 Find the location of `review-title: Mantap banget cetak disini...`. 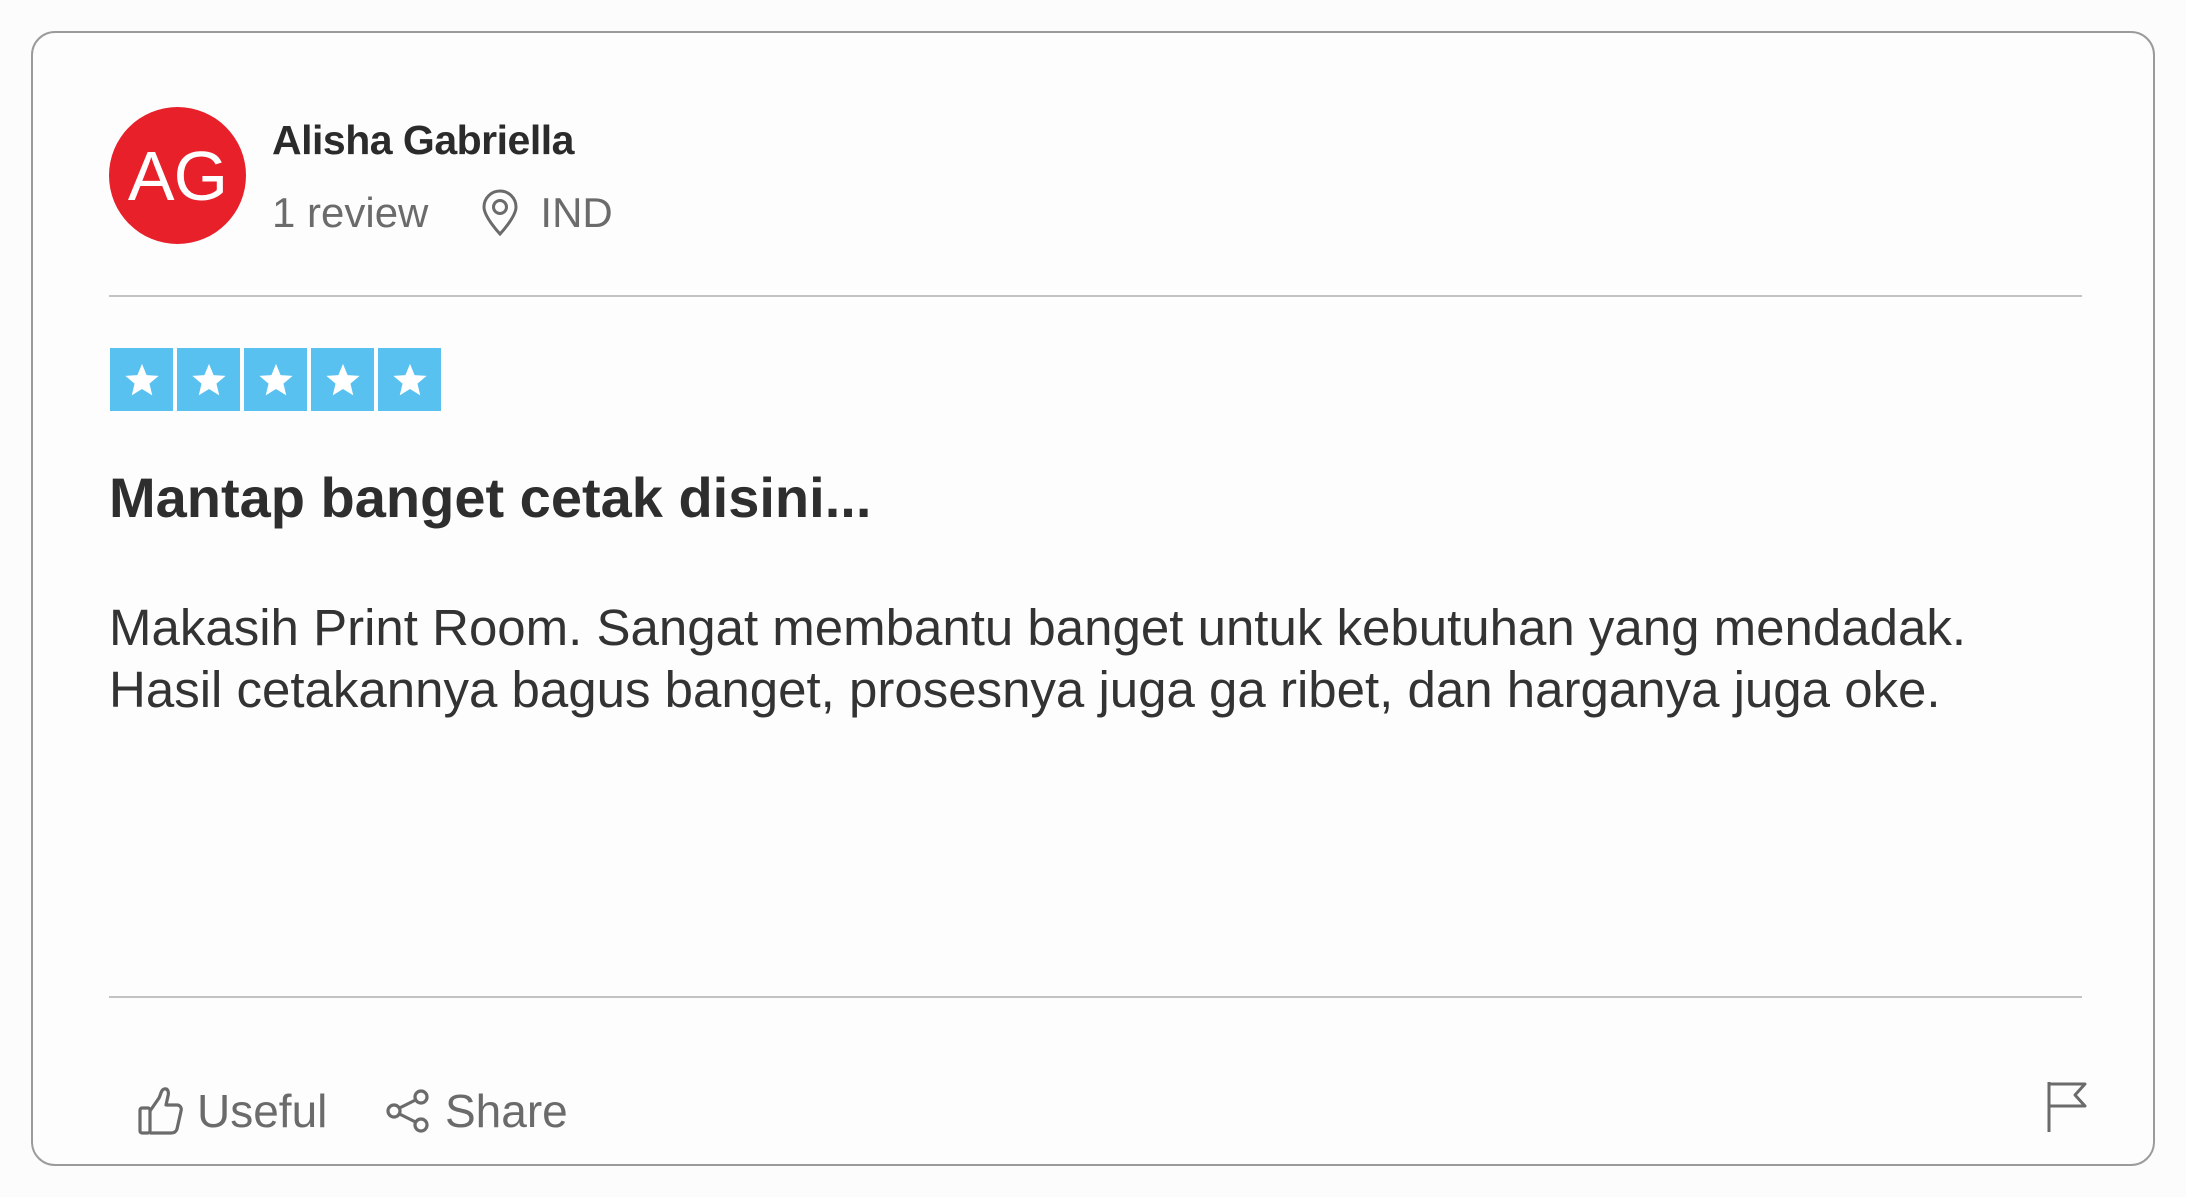

review-title: Mantap banget cetak disini... is located at coordinates (490, 497).